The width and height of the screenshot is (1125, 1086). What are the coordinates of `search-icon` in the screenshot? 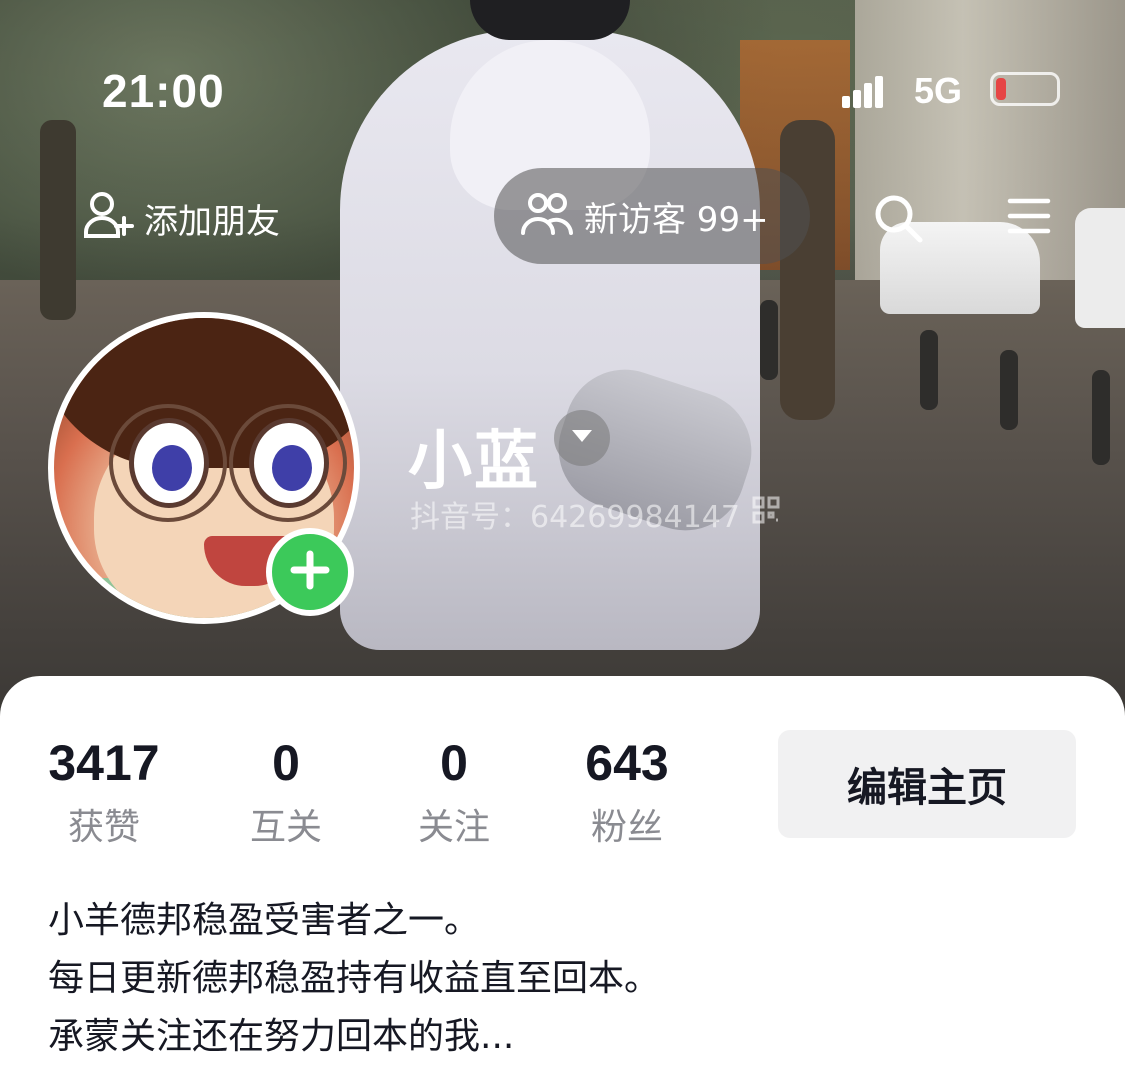 It's located at (898, 220).